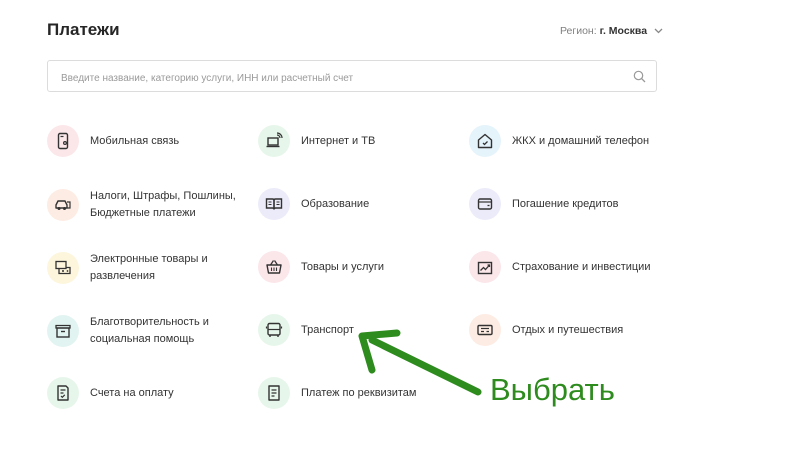 The height and width of the screenshot is (461, 800). What do you see at coordinates (552, 389) in the screenshot?
I see `annotation-text: Выбрать` at bounding box center [552, 389].